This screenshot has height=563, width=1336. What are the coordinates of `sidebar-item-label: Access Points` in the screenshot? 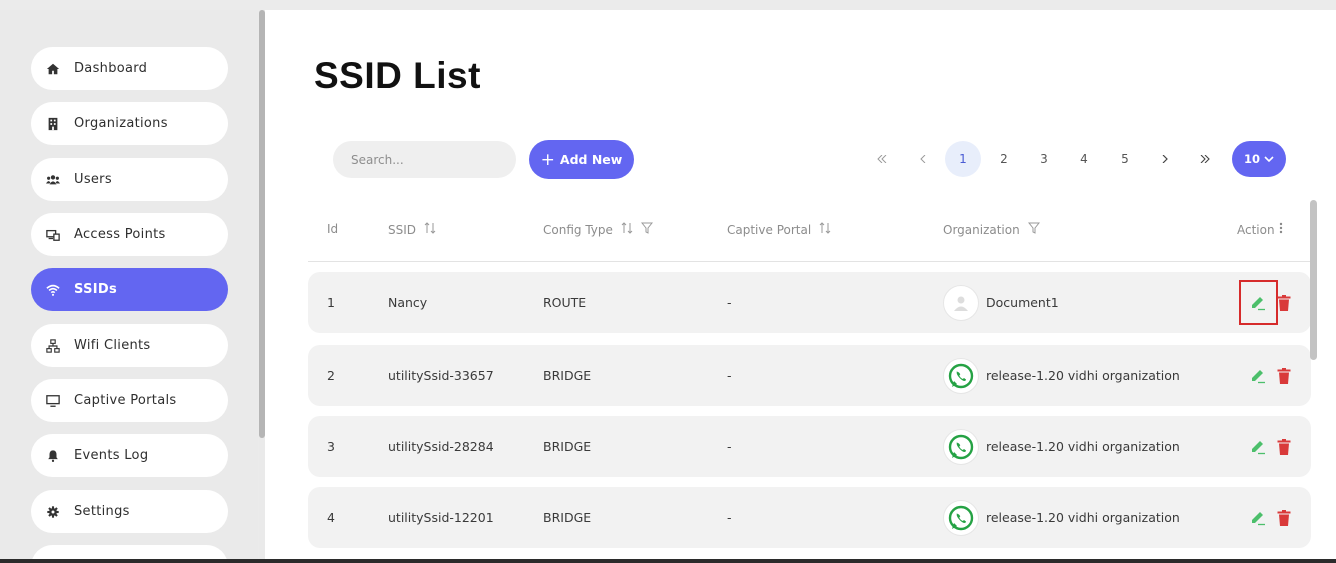 It's located at (120, 234).